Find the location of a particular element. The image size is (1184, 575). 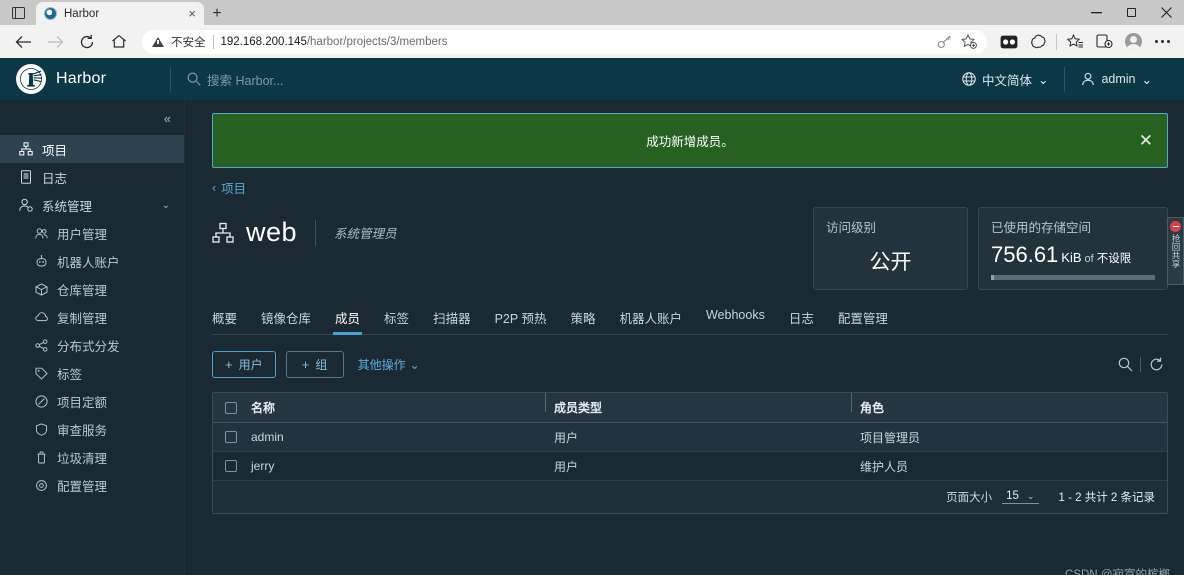

sidebar-item-project-quotas: 项目定额 is located at coordinates (92, 401).